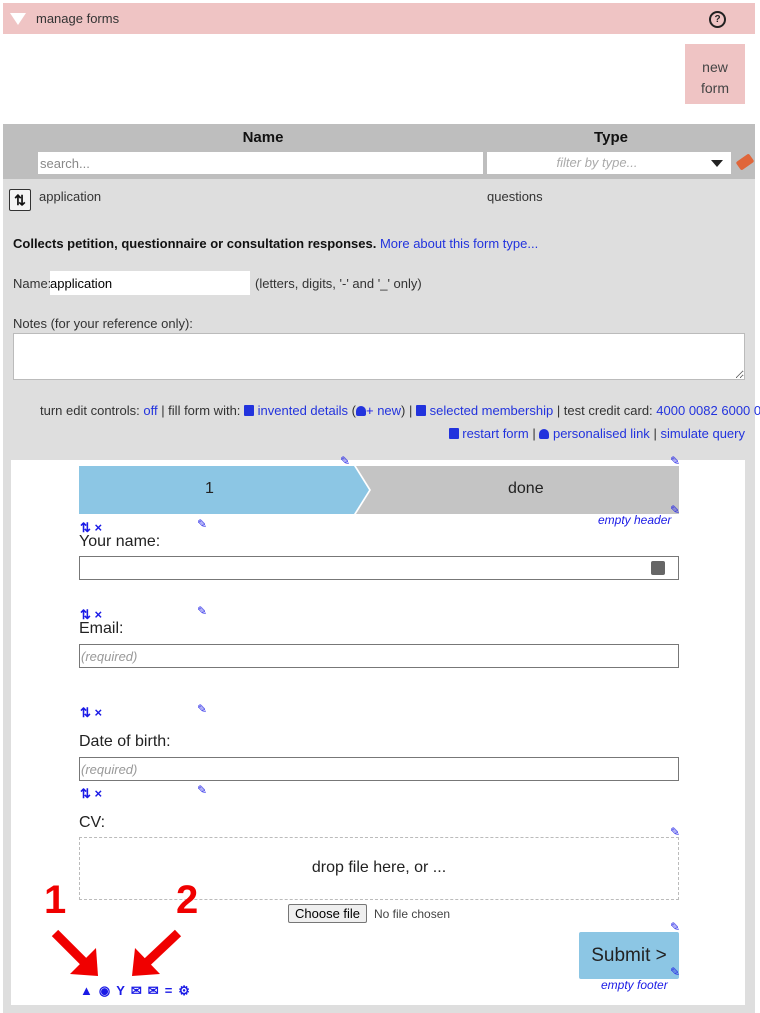  Describe the element at coordinates (209, 488) in the screenshot. I see `step-1-label: 1` at that location.